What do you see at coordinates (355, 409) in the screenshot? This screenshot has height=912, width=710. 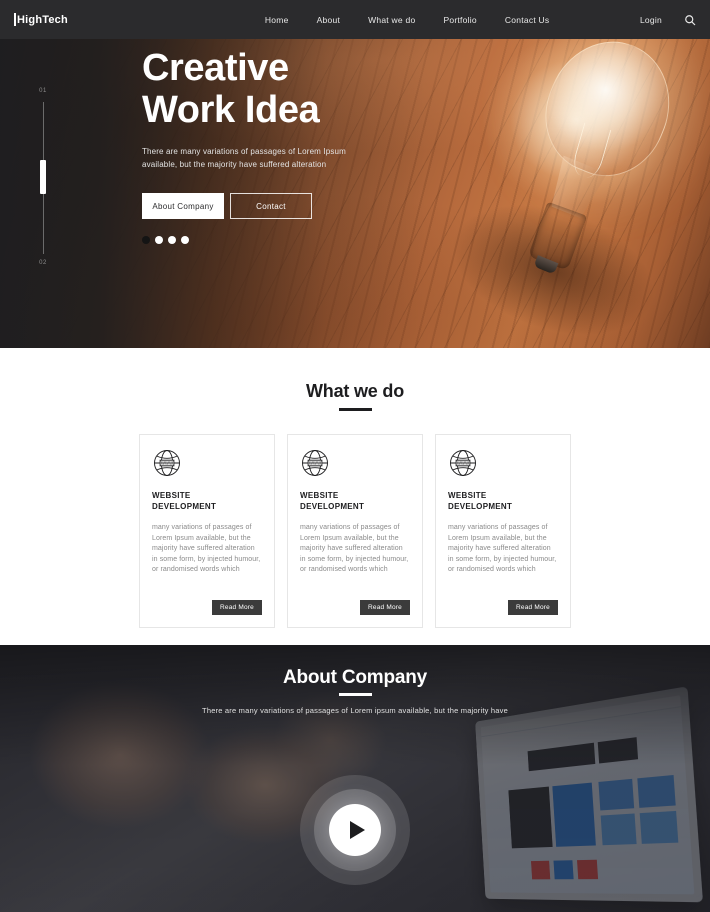 I see `services-title-underline` at bounding box center [355, 409].